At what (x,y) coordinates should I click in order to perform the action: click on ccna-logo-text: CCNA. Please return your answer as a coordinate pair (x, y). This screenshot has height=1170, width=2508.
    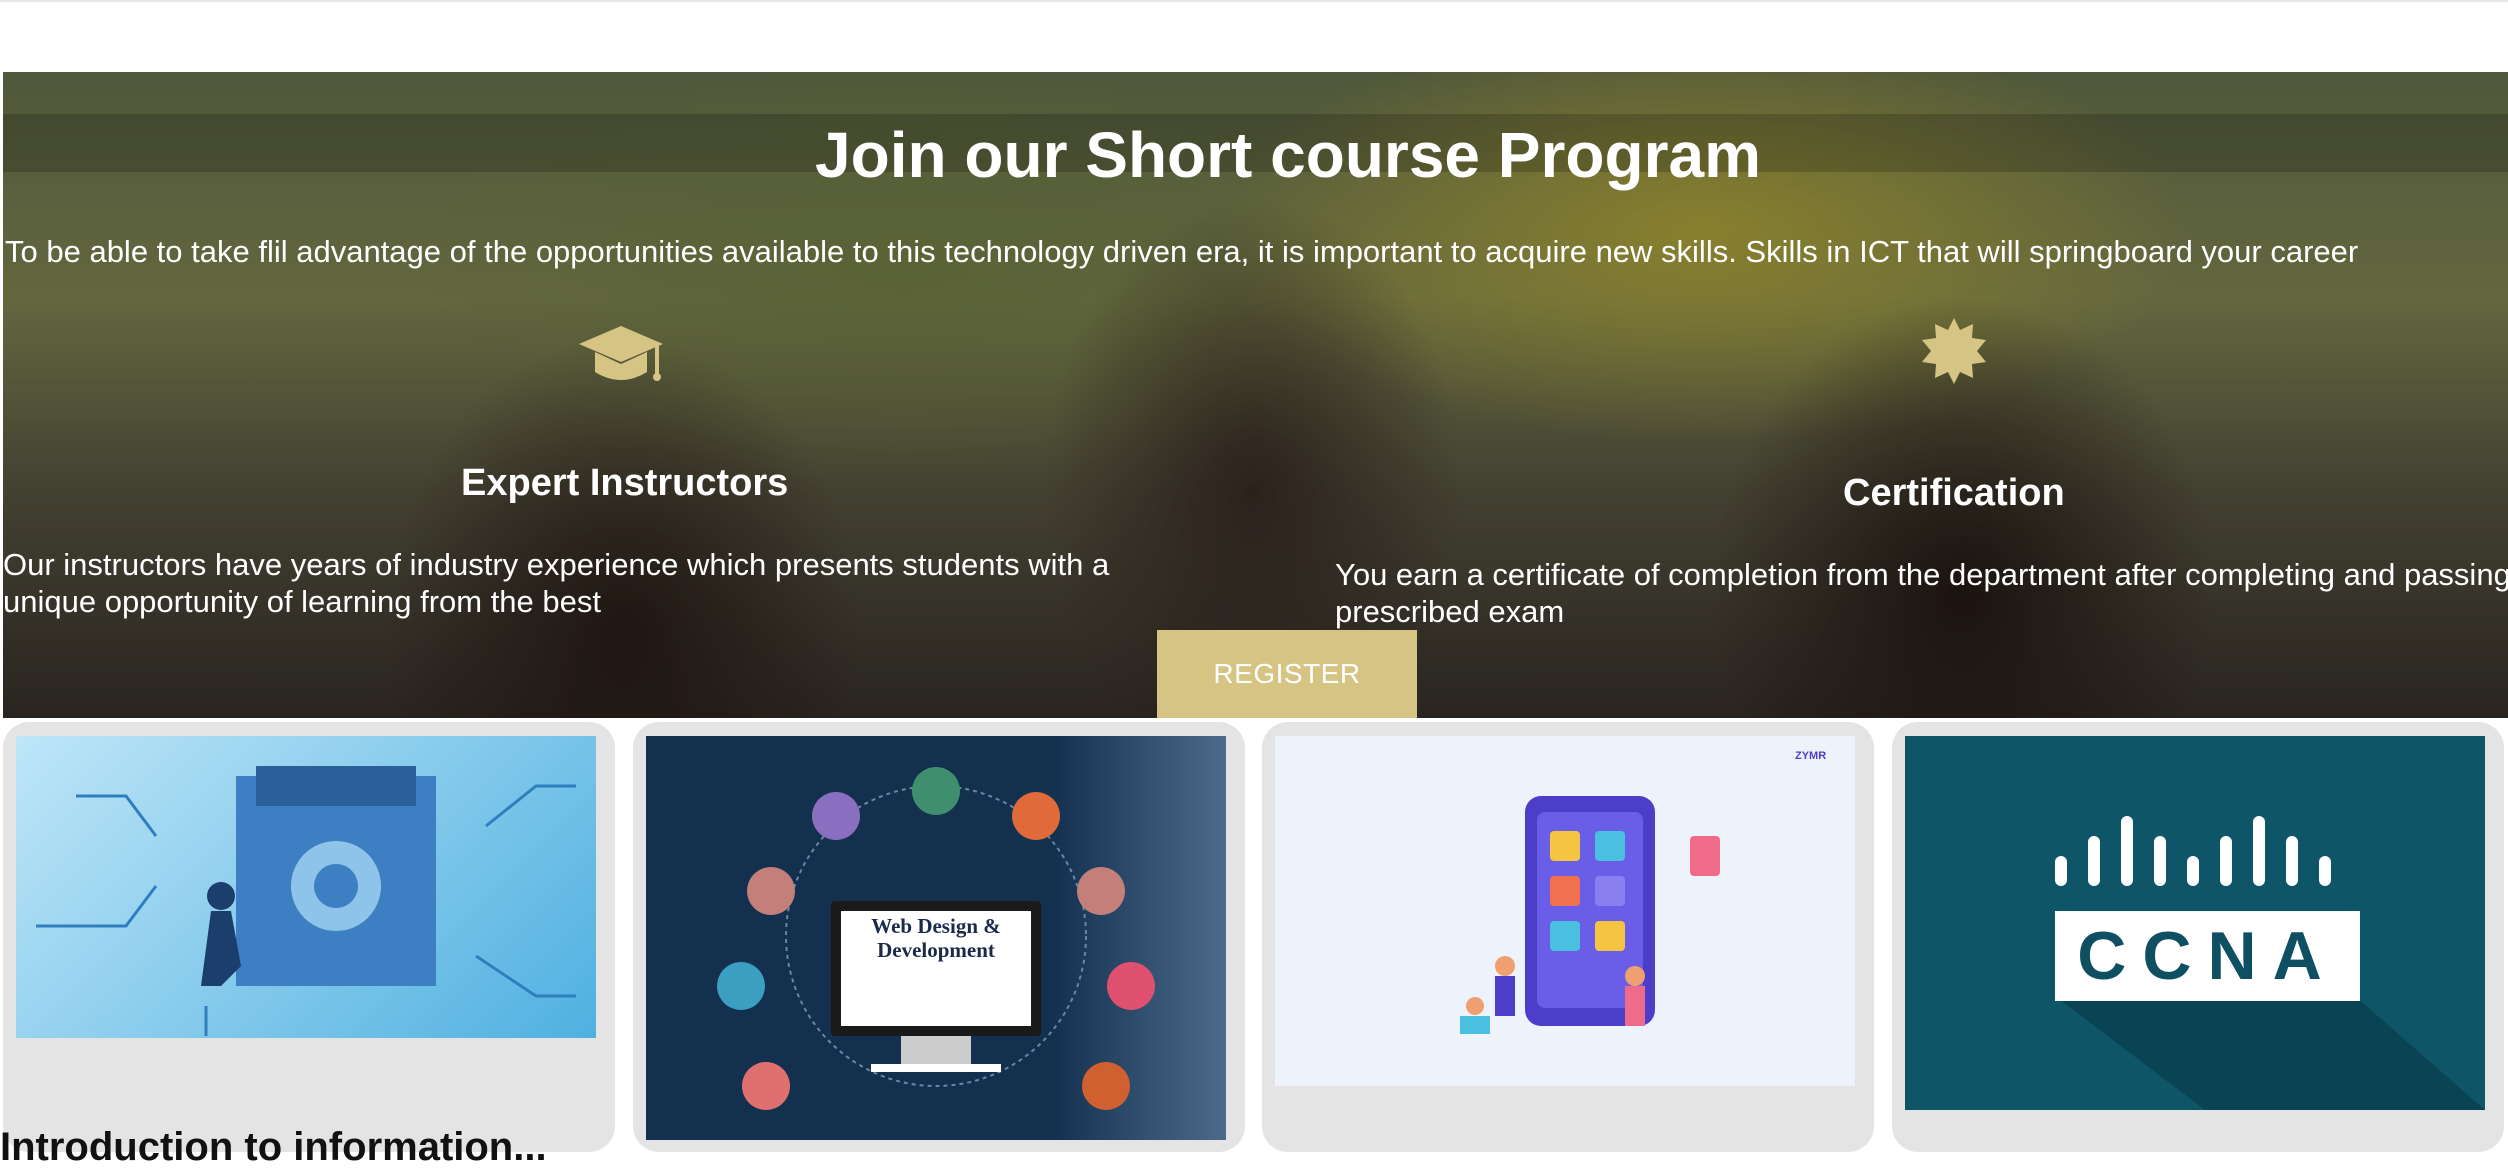
    Looking at the image, I should click on (2207, 956).